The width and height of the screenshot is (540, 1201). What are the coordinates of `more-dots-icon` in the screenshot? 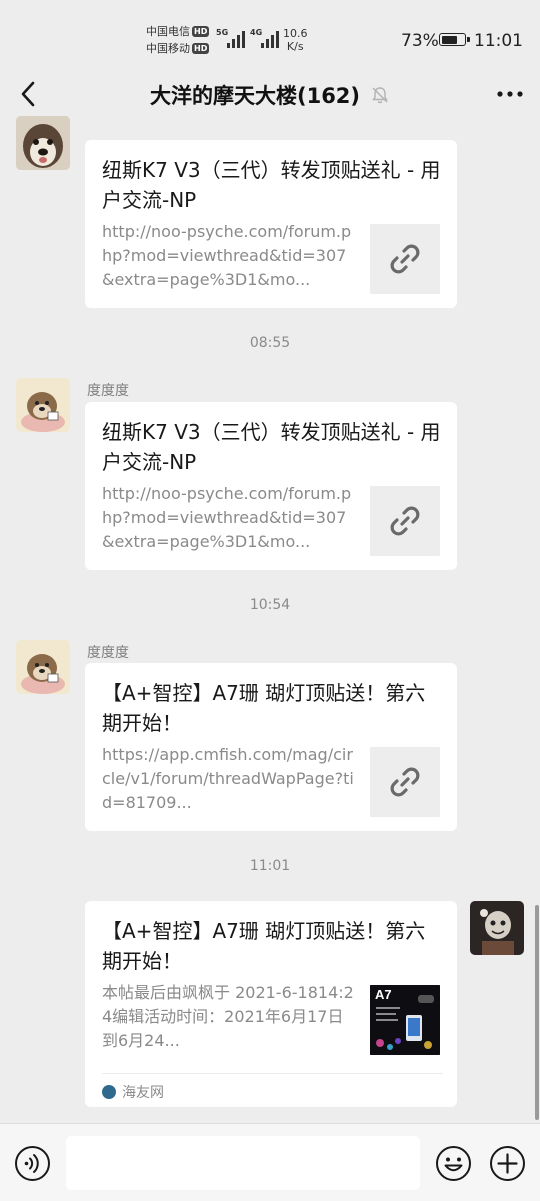 It's located at (510, 94).